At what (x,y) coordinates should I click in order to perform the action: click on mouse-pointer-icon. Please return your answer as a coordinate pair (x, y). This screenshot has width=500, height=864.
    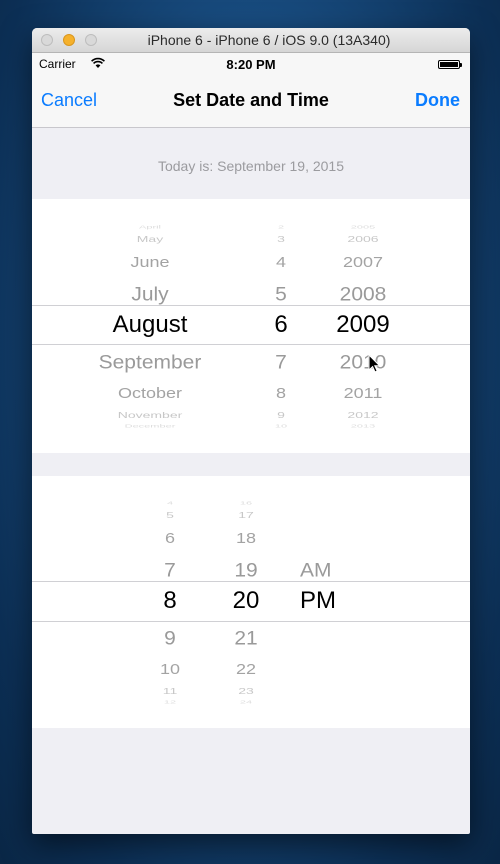
    Looking at the image, I should click on (374, 363).